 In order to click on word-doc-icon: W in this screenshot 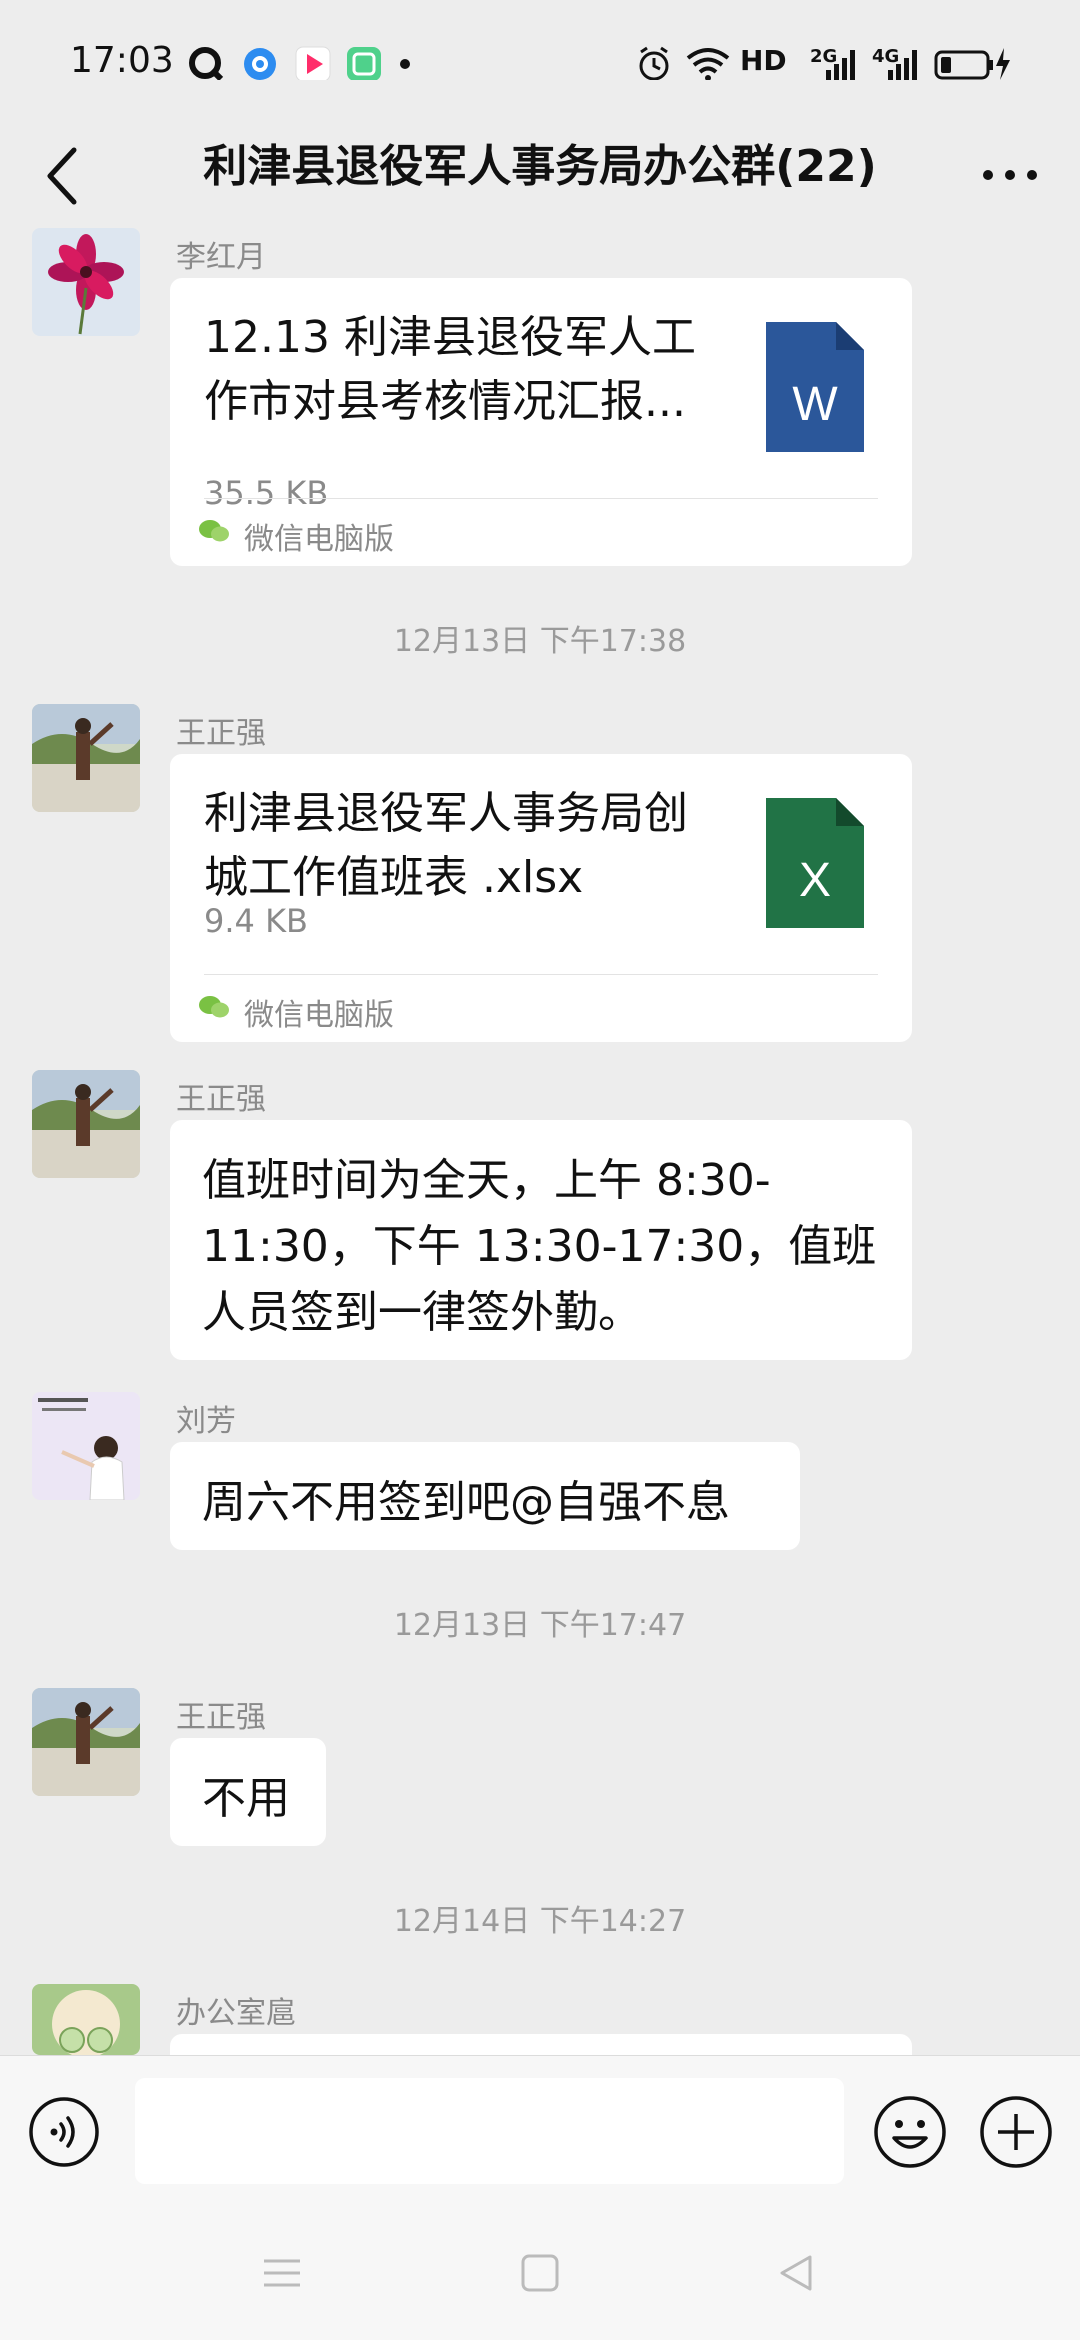, I will do `click(815, 387)`.